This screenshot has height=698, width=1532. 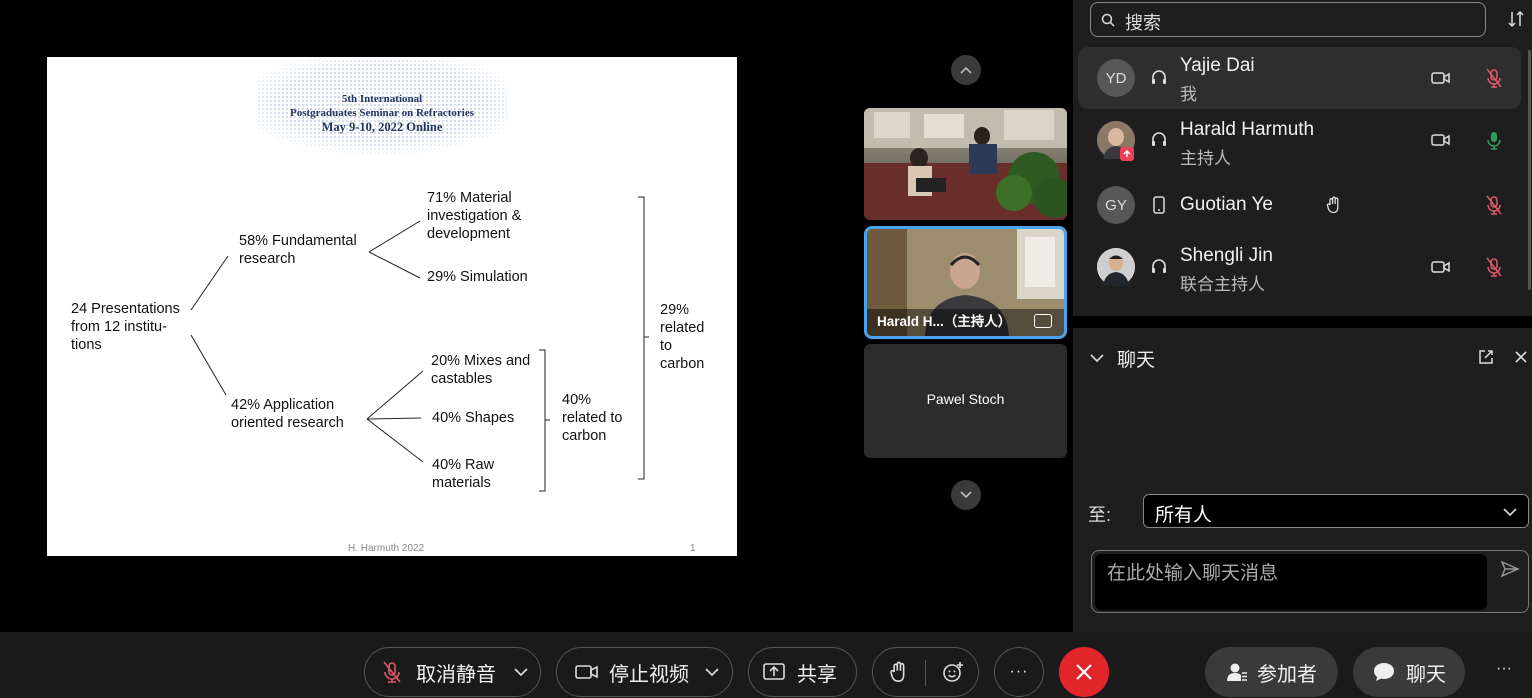 What do you see at coordinates (965, 282) in the screenshot?
I see `video-tile-active-speaker: Harald H...（主持人）` at bounding box center [965, 282].